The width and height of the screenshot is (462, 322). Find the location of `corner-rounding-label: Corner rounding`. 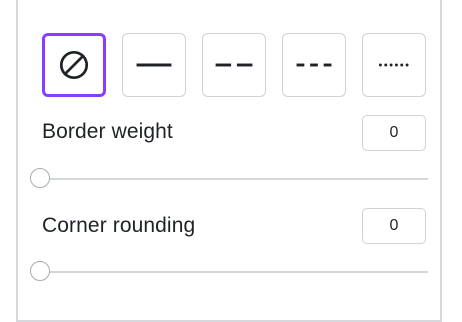

corner-rounding-label: Corner rounding is located at coordinates (119, 225).